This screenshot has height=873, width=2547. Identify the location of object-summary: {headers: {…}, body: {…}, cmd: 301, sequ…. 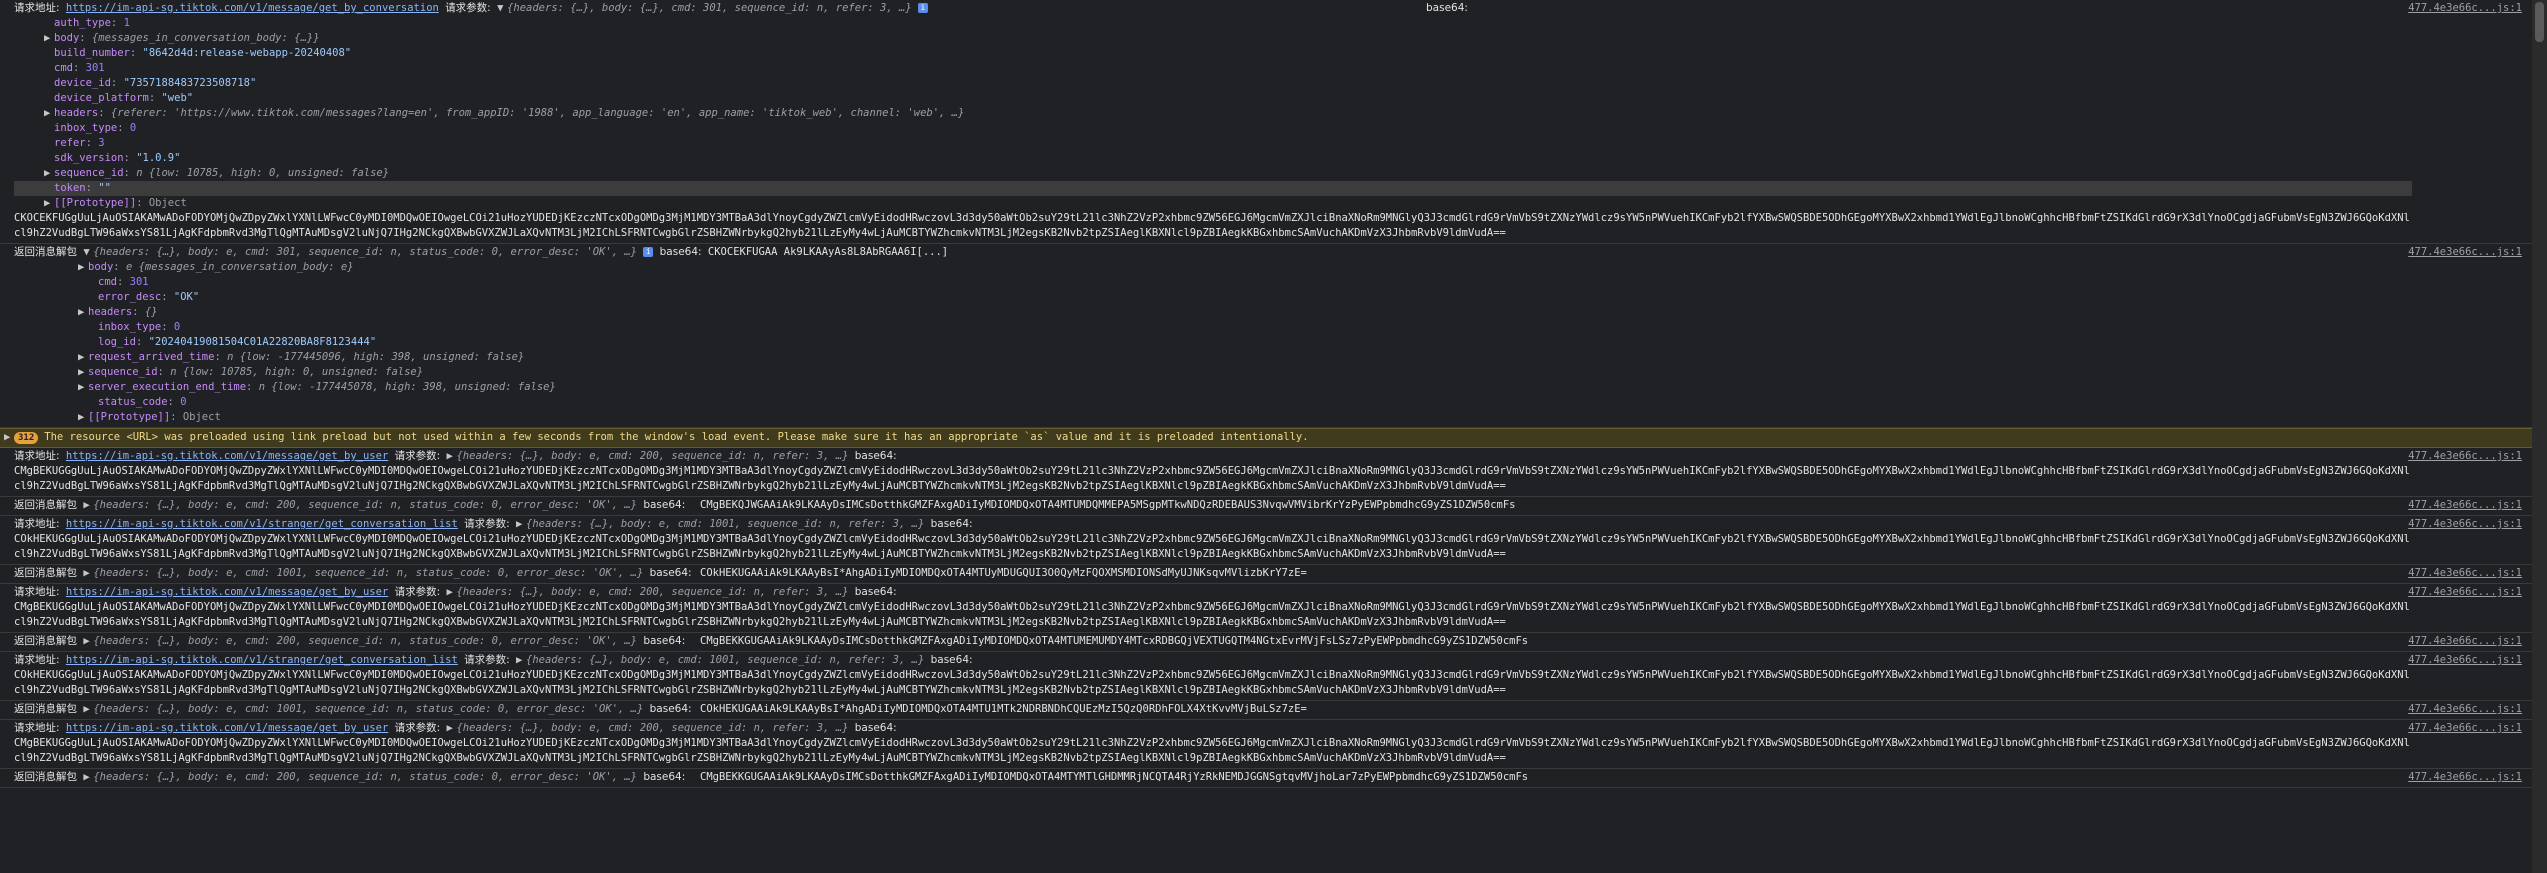
(709, 8).